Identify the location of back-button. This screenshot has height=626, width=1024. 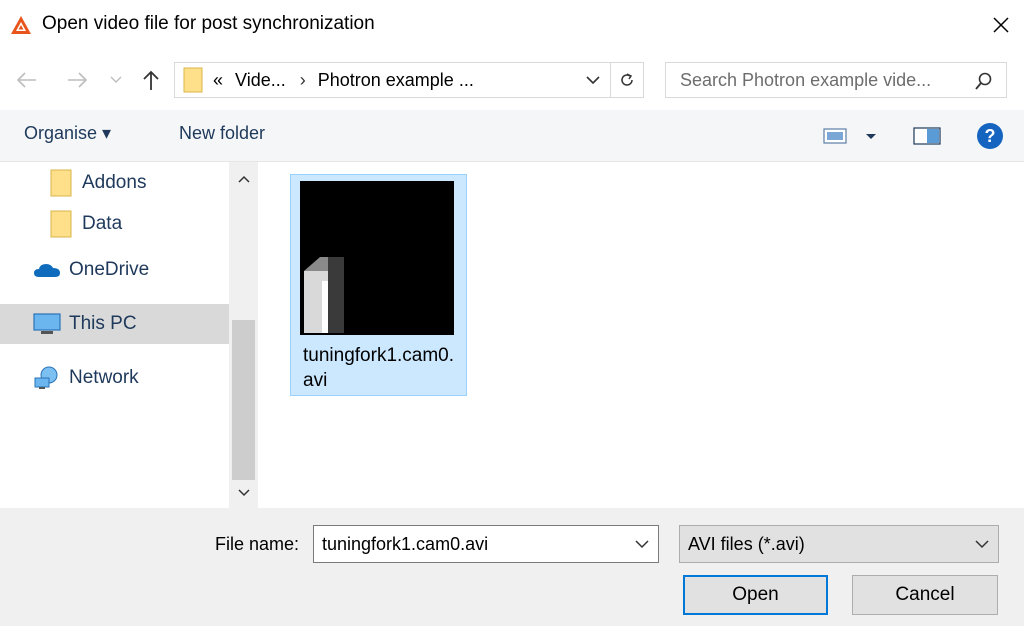
(27, 80).